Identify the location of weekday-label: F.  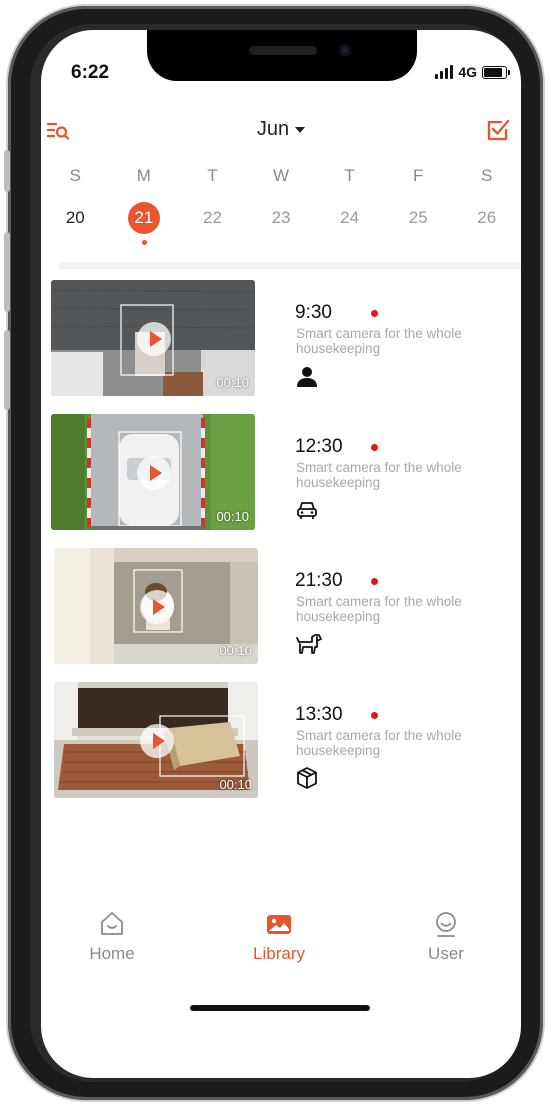
(418, 175).